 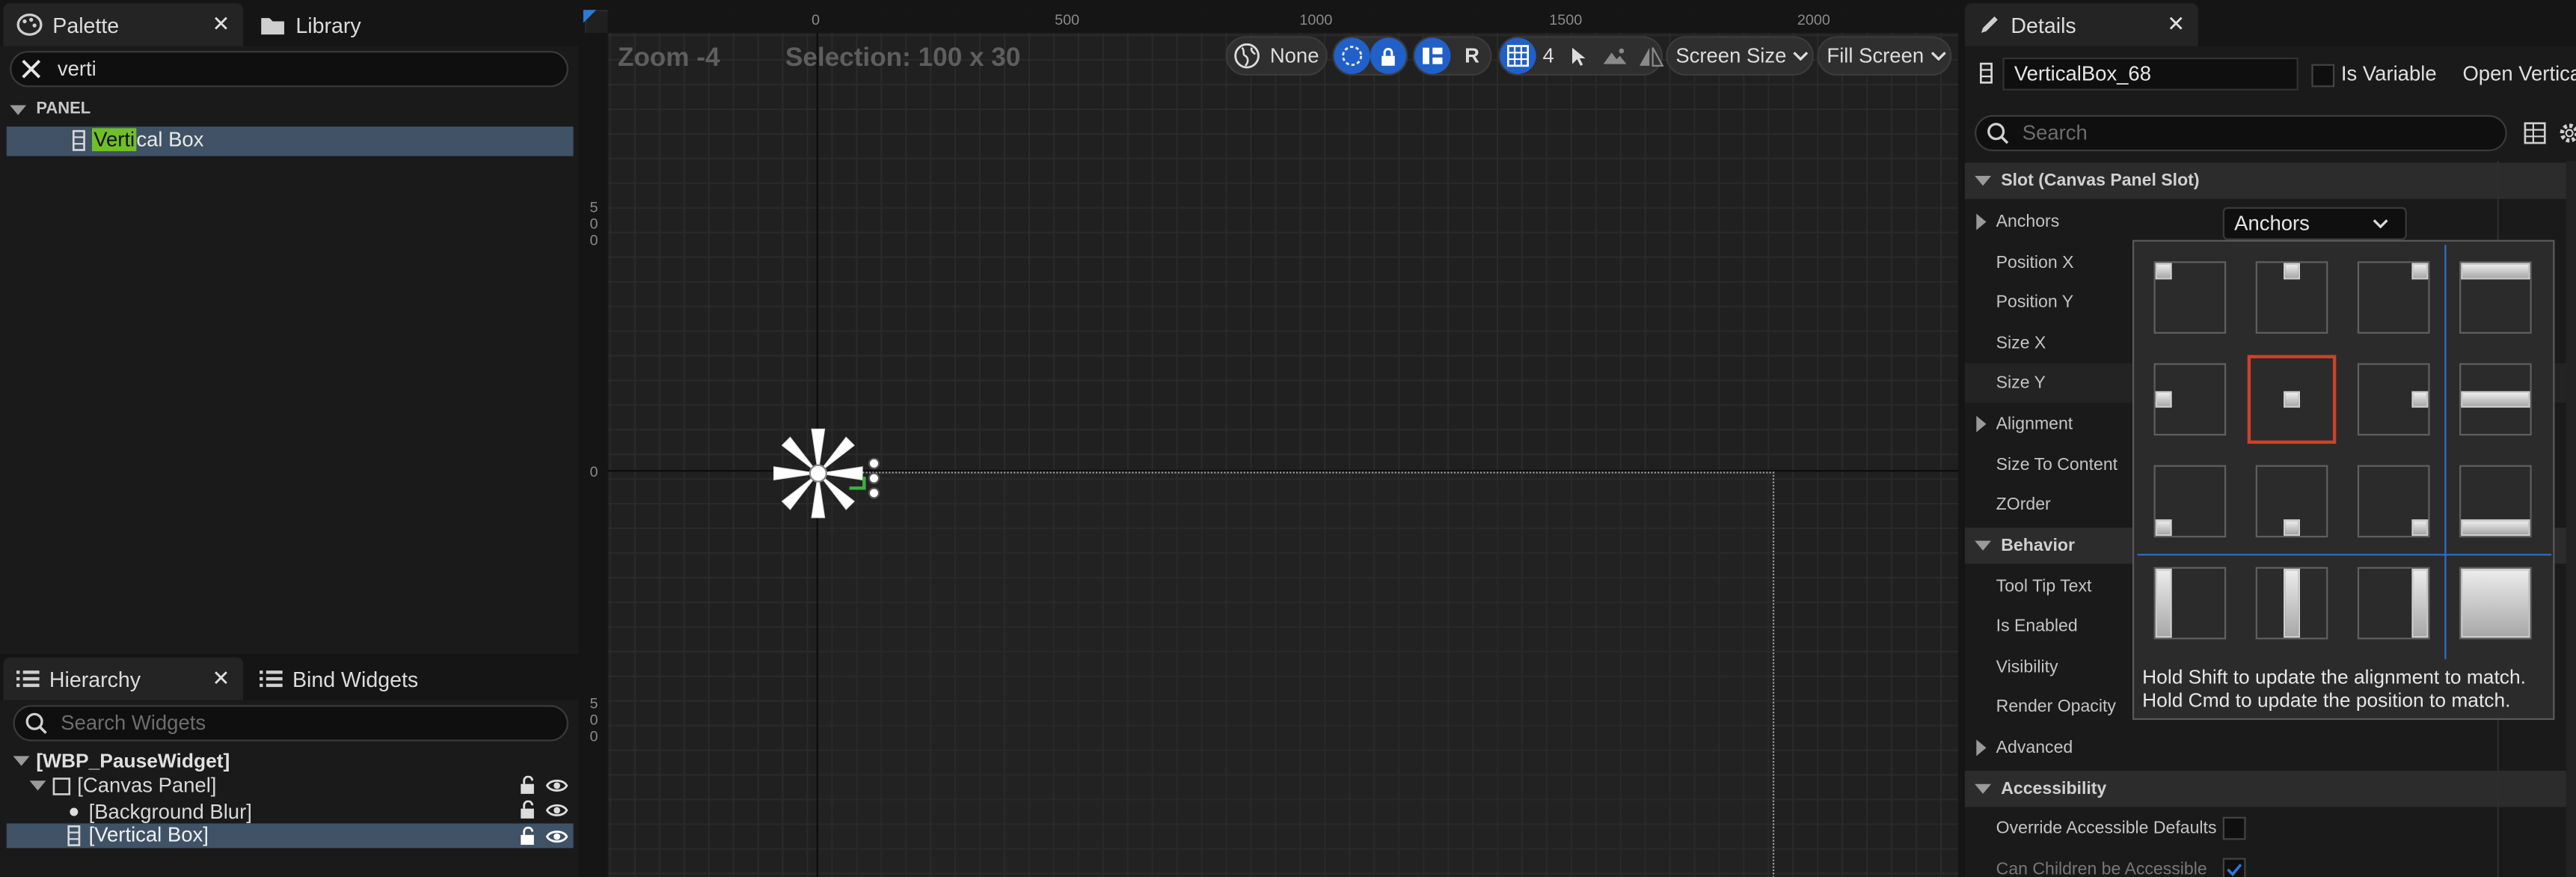 What do you see at coordinates (1352, 55) in the screenshot?
I see `dotted-circle-button` at bounding box center [1352, 55].